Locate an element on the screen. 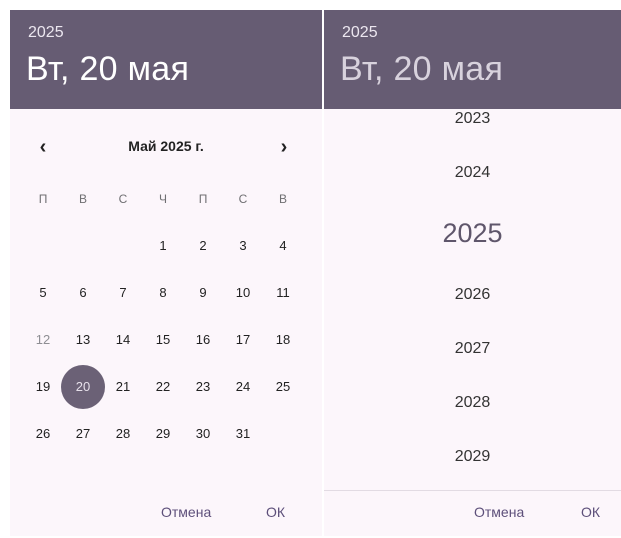  day-number: 2 is located at coordinates (203, 245).